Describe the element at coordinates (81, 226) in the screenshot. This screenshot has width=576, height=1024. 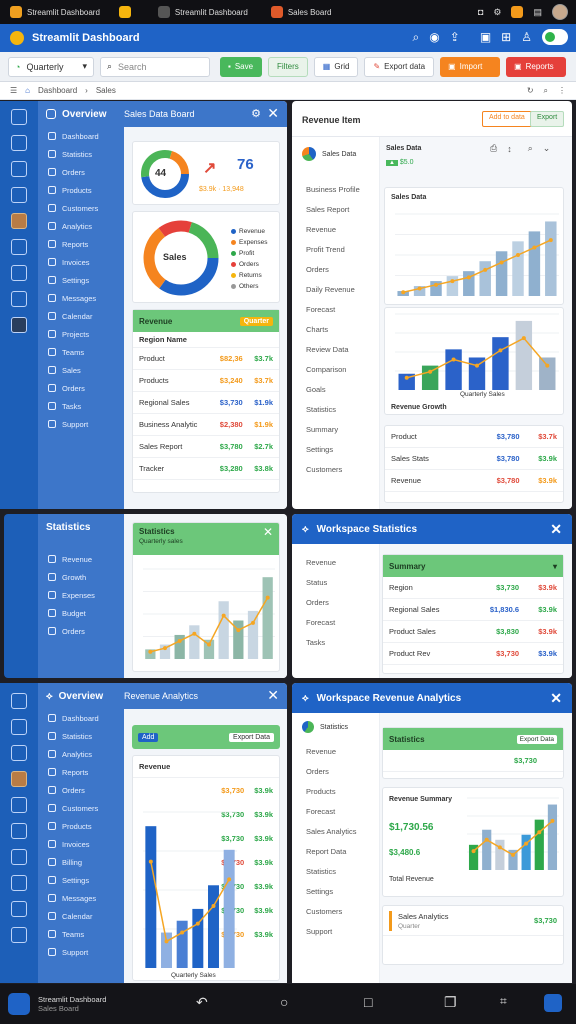
I see `nav-item: Analytics` at that location.